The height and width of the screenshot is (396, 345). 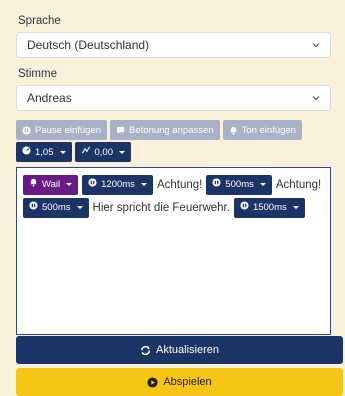 I want to click on voice-label: Stimme, so click(x=37, y=74).